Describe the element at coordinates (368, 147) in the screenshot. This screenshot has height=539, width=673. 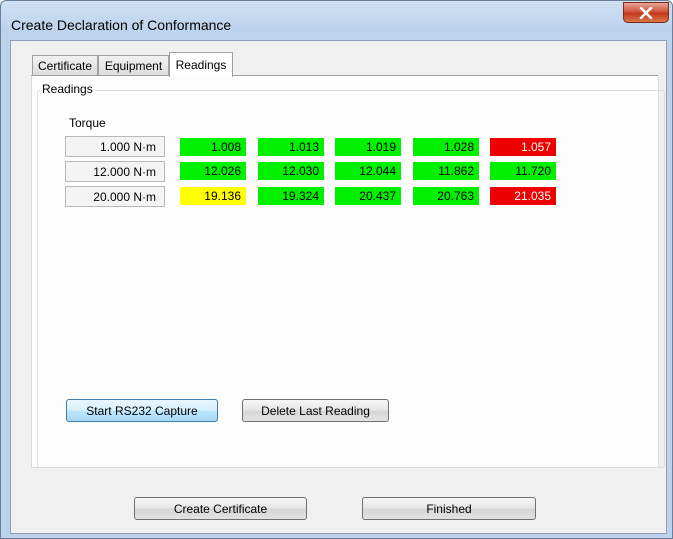
I see `reading-cell: 1.019` at that location.